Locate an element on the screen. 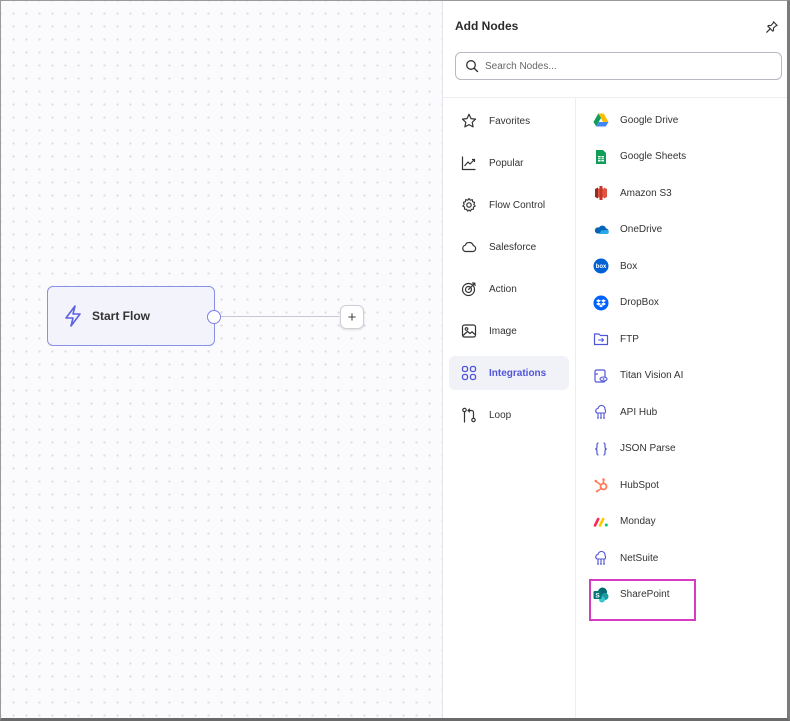 Image resolution: width=790 pixels, height=721 pixels. integration-label: API Hub is located at coordinates (639, 412).